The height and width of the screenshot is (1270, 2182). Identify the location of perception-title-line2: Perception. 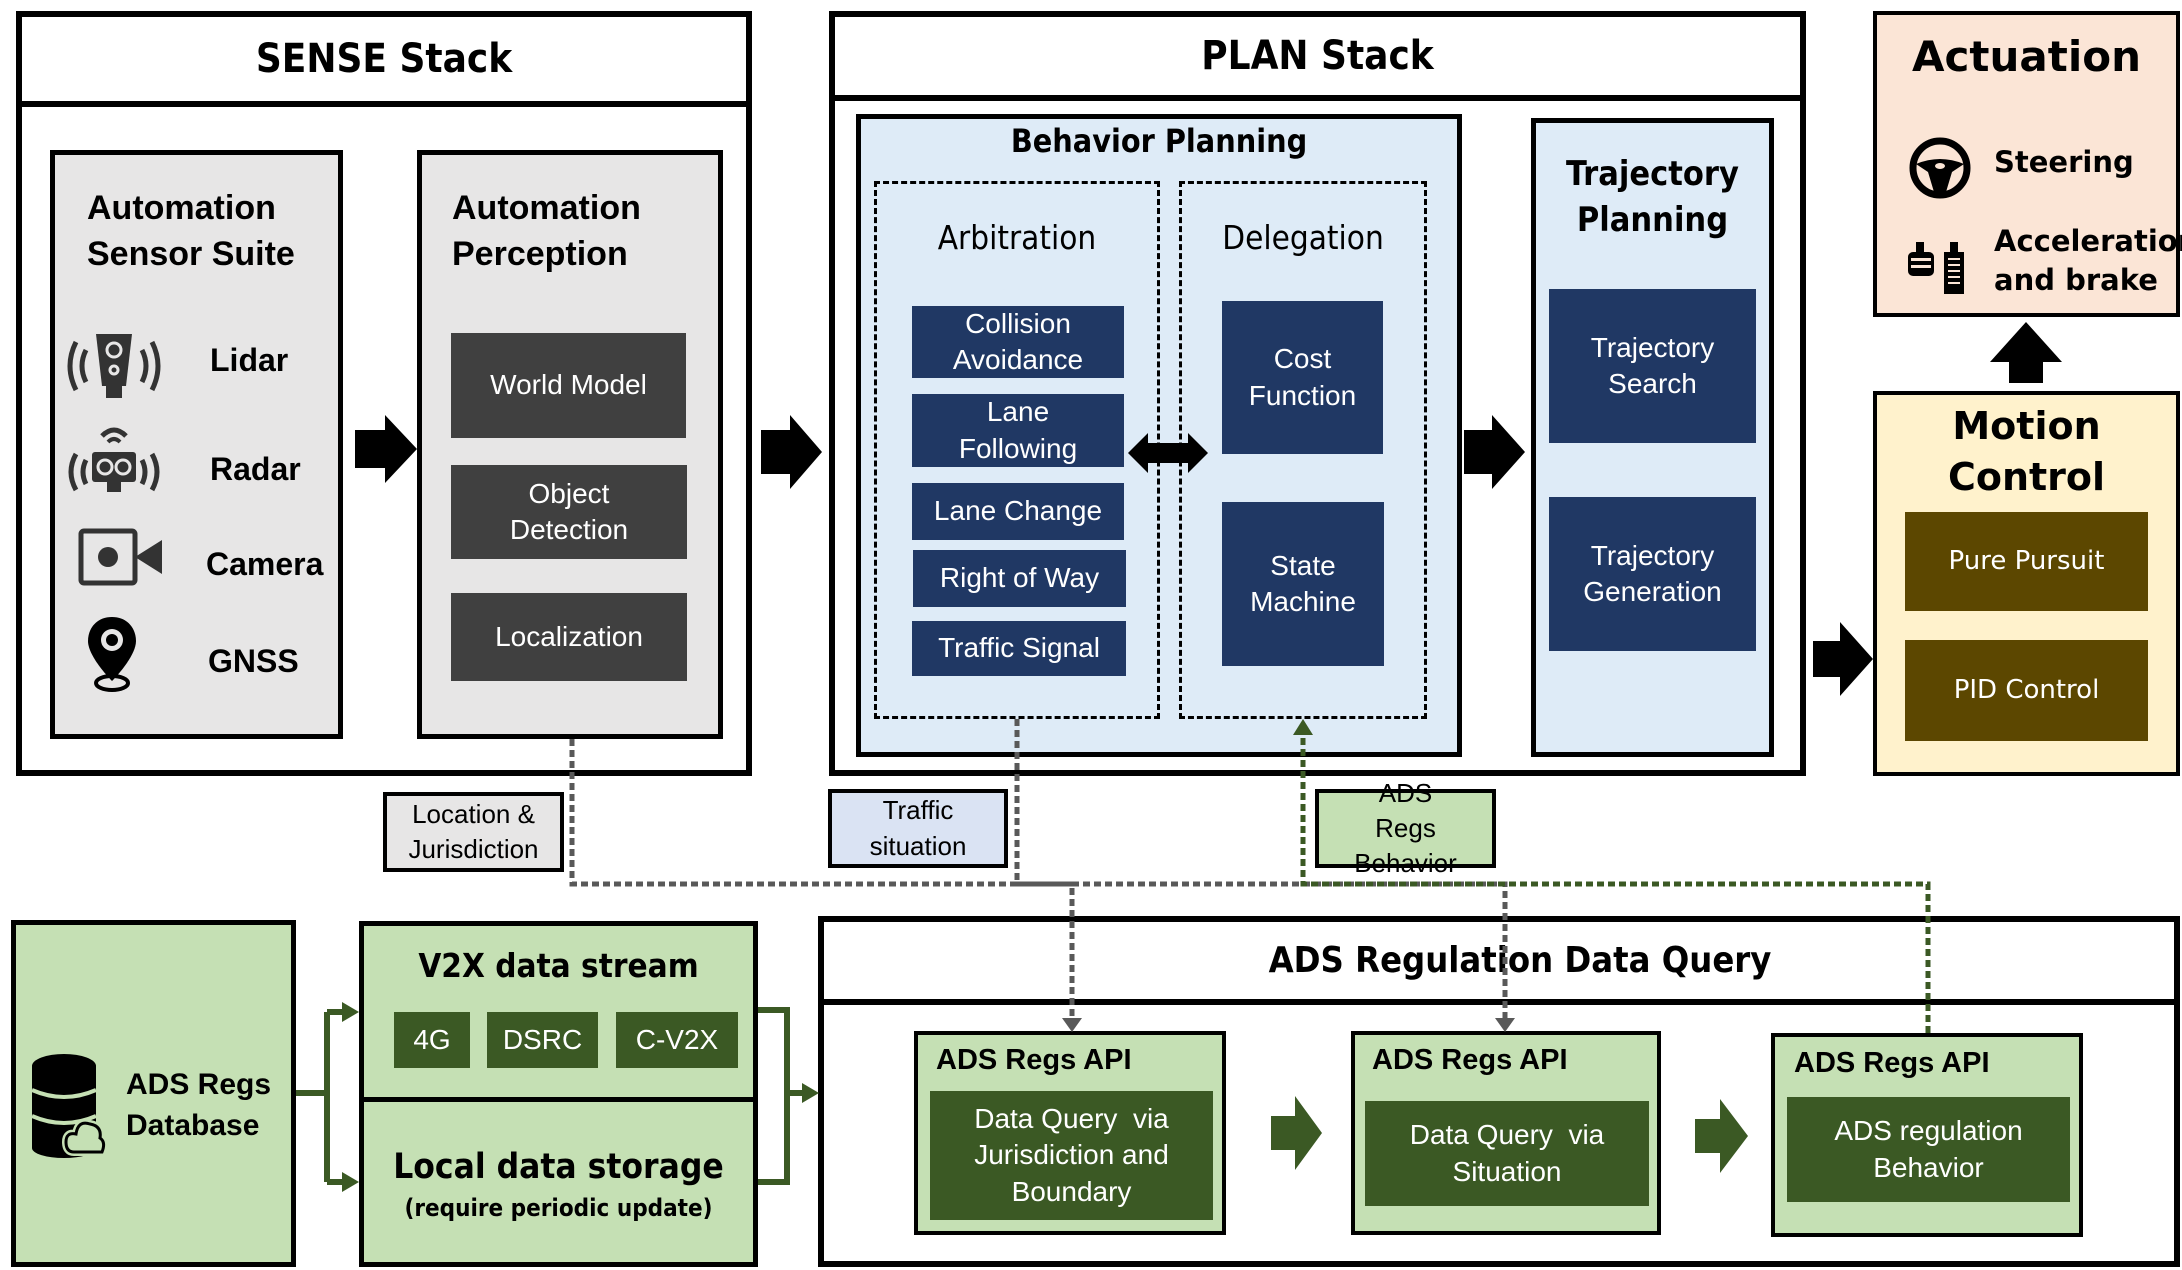
(540, 253).